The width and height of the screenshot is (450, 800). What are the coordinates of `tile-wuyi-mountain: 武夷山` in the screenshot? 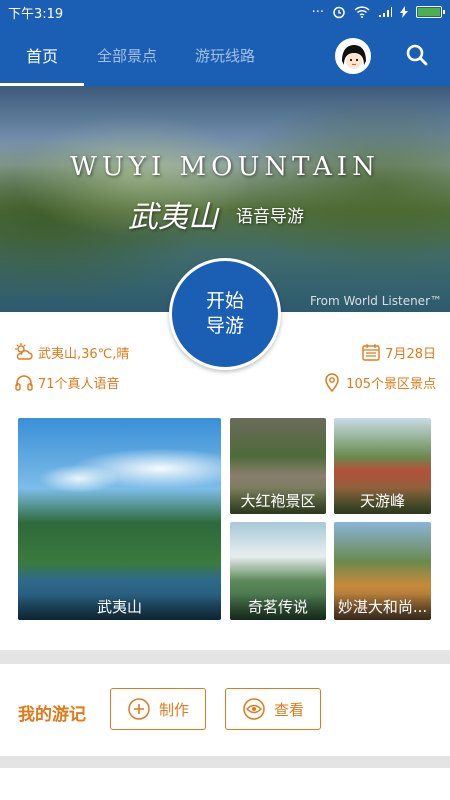 It's located at (119, 519).